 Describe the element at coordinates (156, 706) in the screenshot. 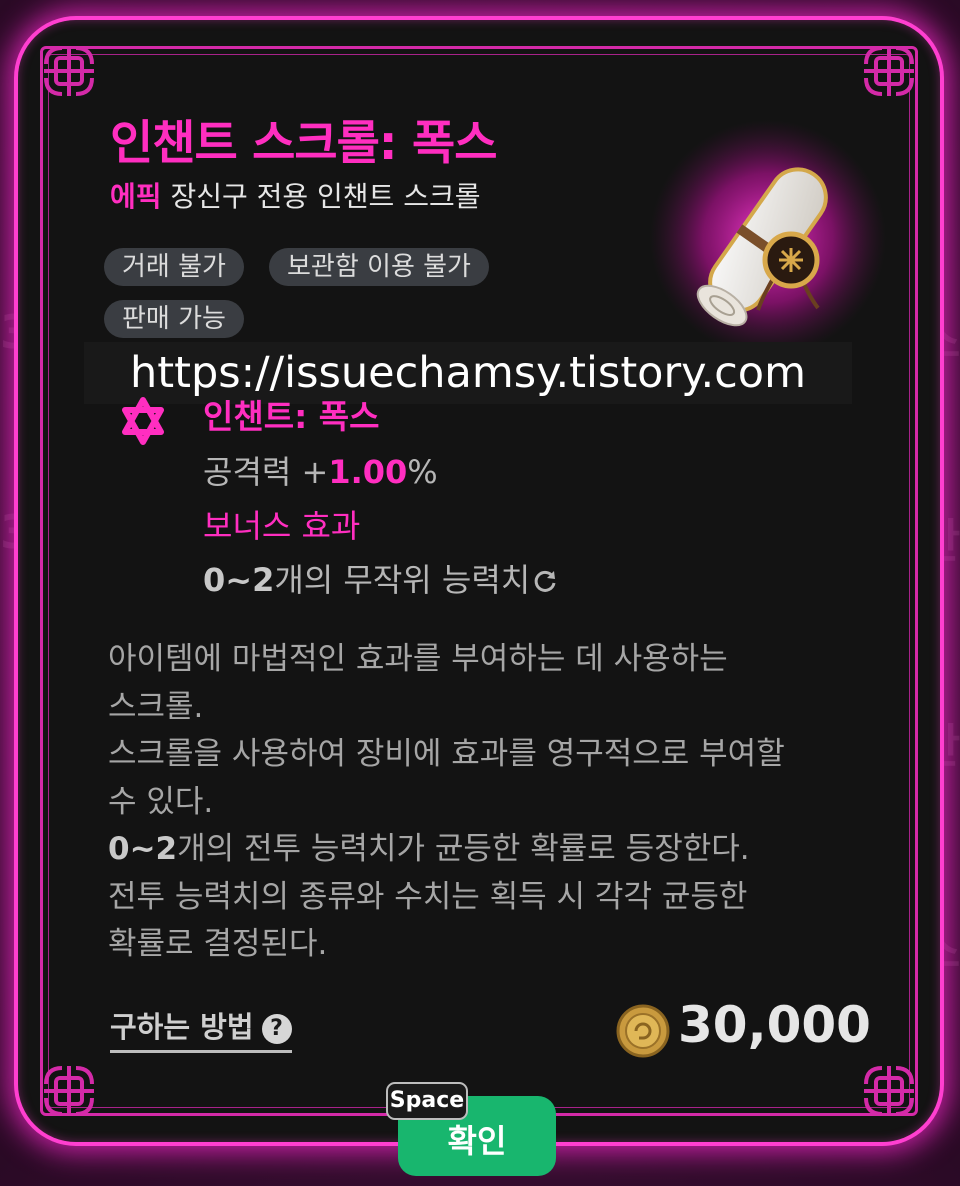

I see `description-line: 스크롤.` at that location.